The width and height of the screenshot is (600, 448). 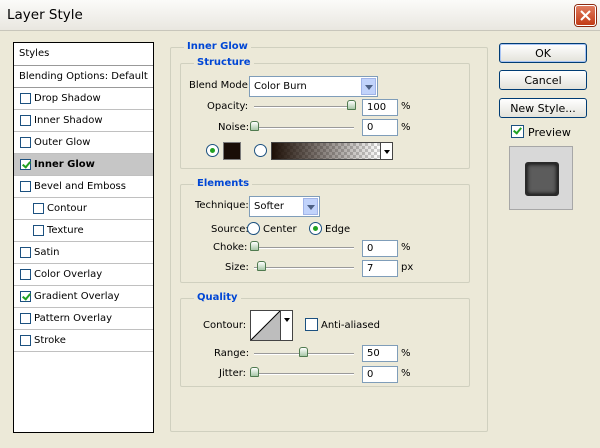 I want to click on blend-mode-value: Color Burn, so click(x=280, y=86).